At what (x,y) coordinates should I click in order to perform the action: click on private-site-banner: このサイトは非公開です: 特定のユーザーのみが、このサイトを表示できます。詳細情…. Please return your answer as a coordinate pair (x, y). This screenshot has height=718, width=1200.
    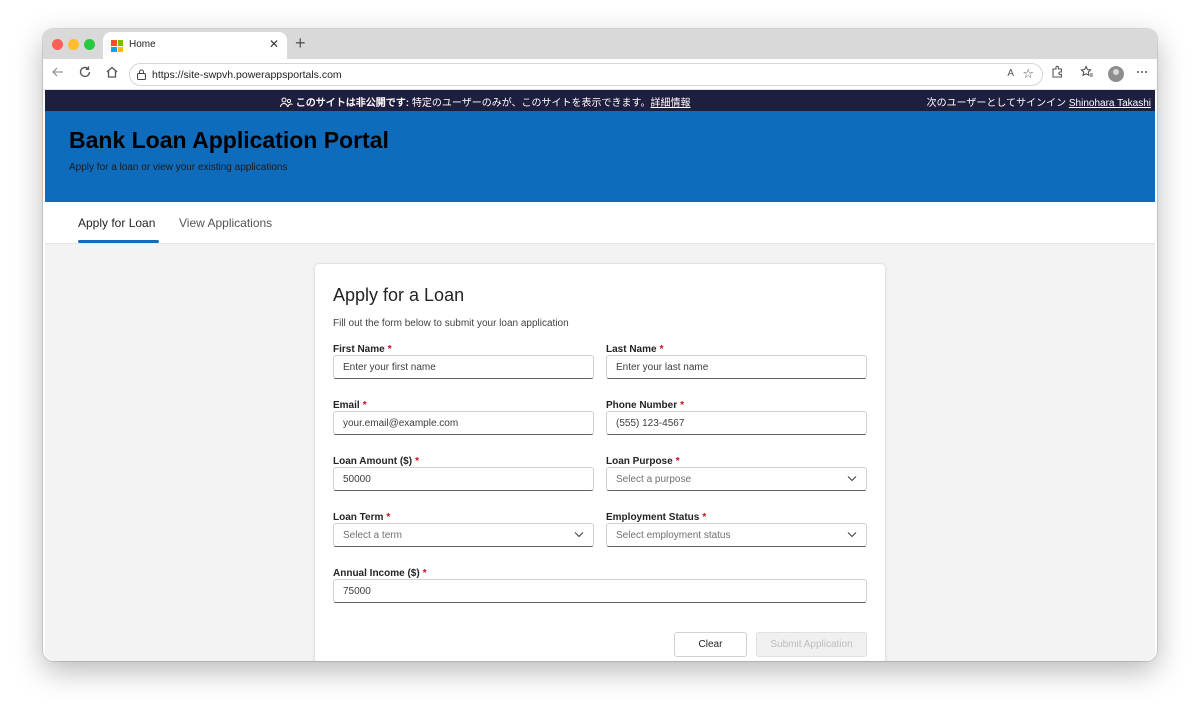
    Looking at the image, I should click on (600, 100).